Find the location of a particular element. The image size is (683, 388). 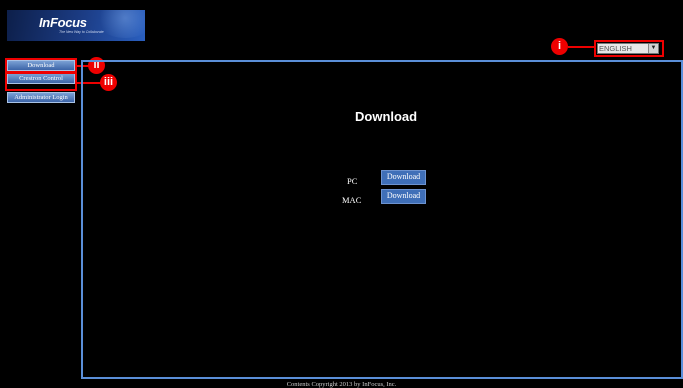

page-title: Download is located at coordinates (386, 116).